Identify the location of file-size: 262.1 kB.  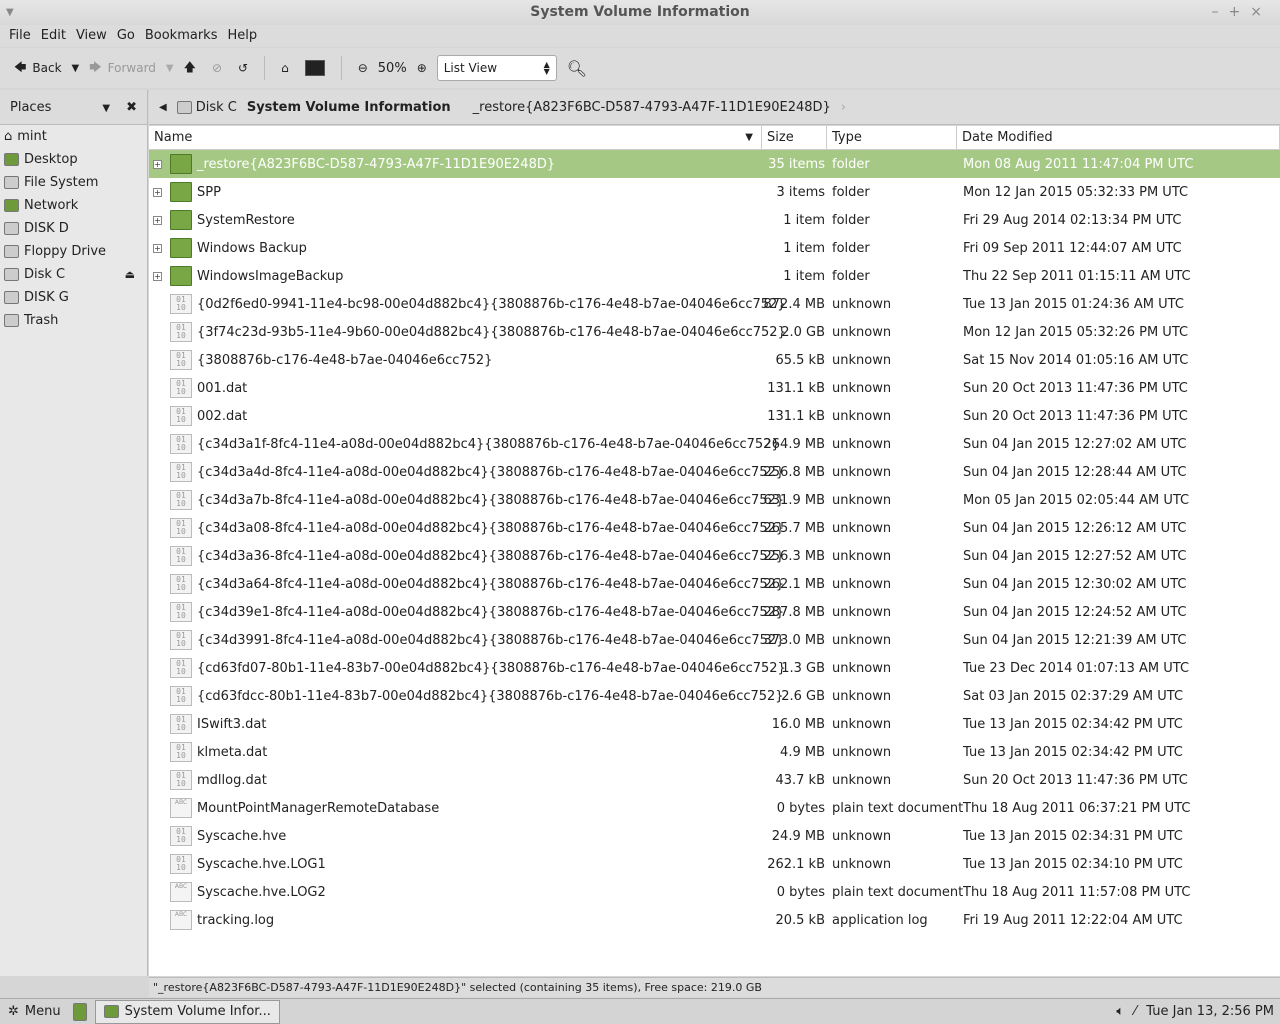
(796, 864).